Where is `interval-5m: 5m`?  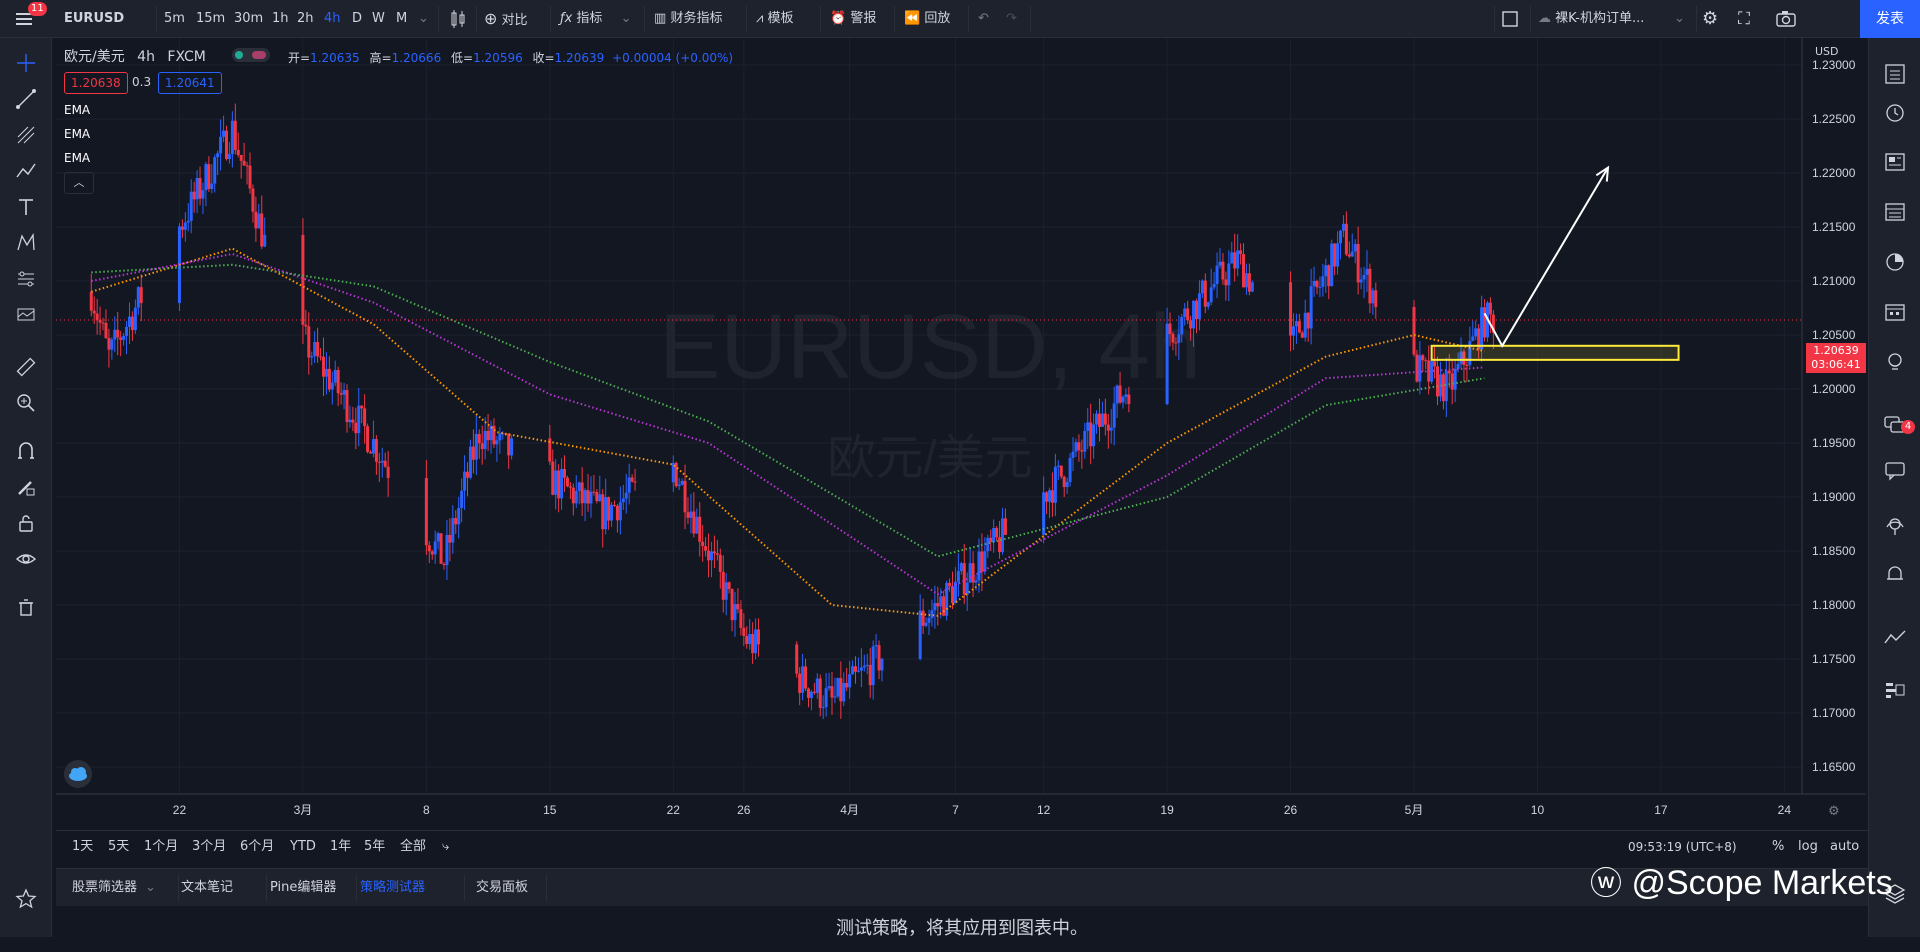
interval-5m: 5m is located at coordinates (174, 19).